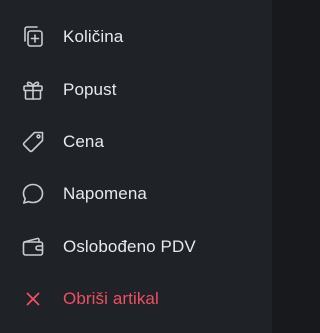 Image resolution: width=320 pixels, height=333 pixels. I want to click on speech-bubble-icon, so click(33, 194).